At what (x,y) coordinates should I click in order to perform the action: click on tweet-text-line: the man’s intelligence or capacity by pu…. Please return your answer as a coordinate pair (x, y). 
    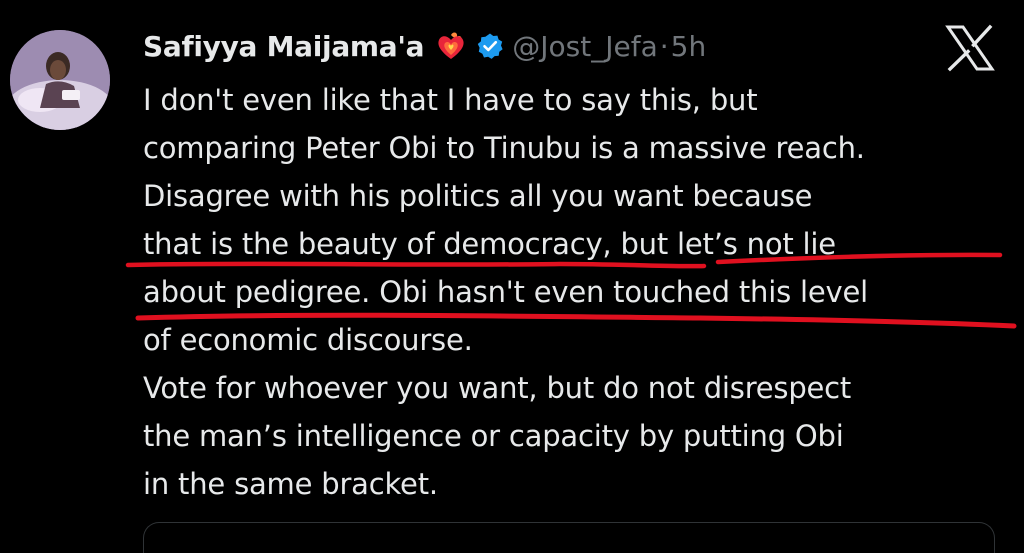
    Looking at the image, I should click on (493, 436).